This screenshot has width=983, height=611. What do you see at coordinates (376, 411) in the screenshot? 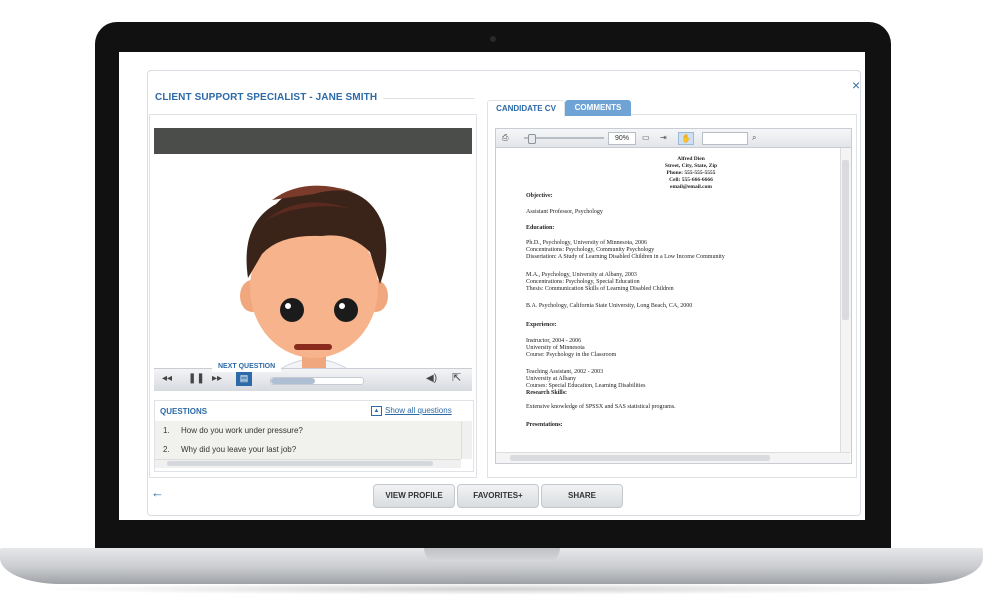
I see `expand-icon: ▲` at bounding box center [376, 411].